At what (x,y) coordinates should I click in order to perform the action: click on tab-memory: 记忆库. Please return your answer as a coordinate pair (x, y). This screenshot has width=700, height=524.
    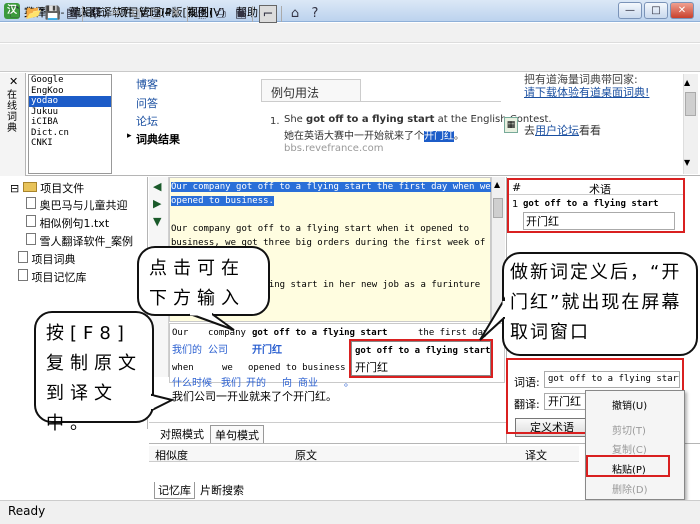
    Looking at the image, I should click on (174, 490).